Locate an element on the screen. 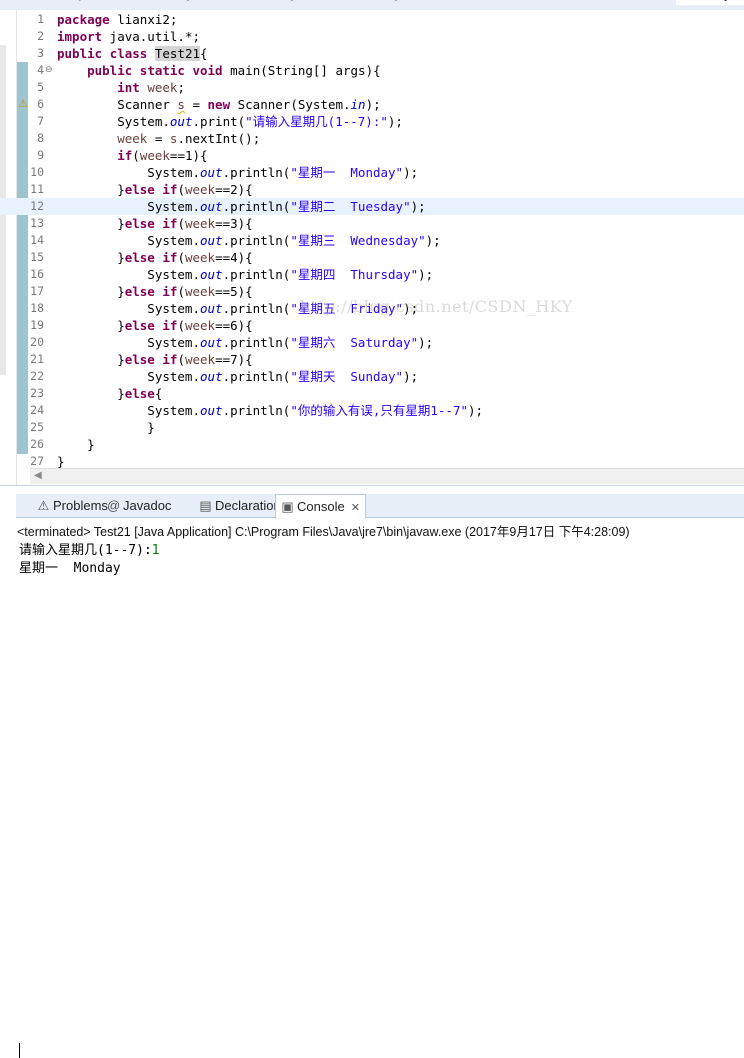  code-line: 2import java.util.*; is located at coordinates (372, 36).